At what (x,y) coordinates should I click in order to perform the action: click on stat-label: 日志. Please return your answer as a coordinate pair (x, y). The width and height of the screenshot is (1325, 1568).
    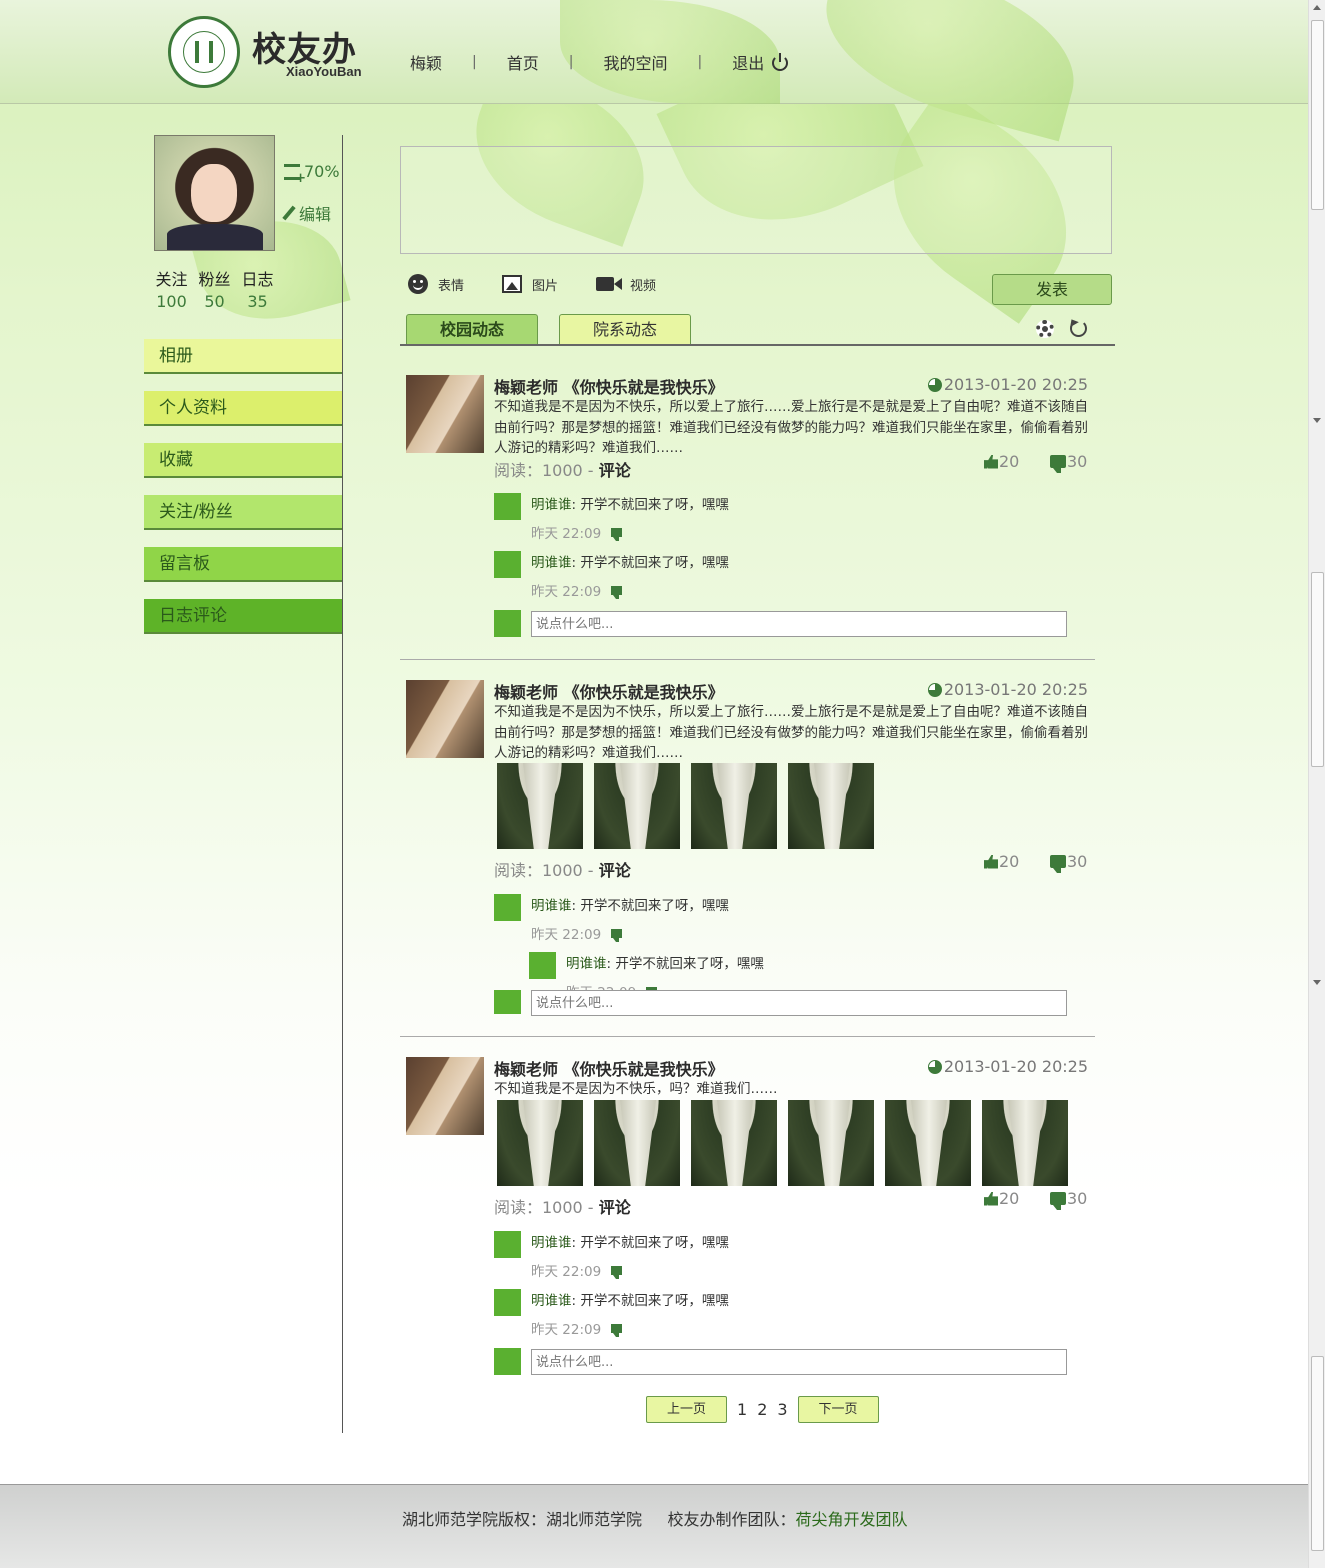
    Looking at the image, I should click on (257, 279).